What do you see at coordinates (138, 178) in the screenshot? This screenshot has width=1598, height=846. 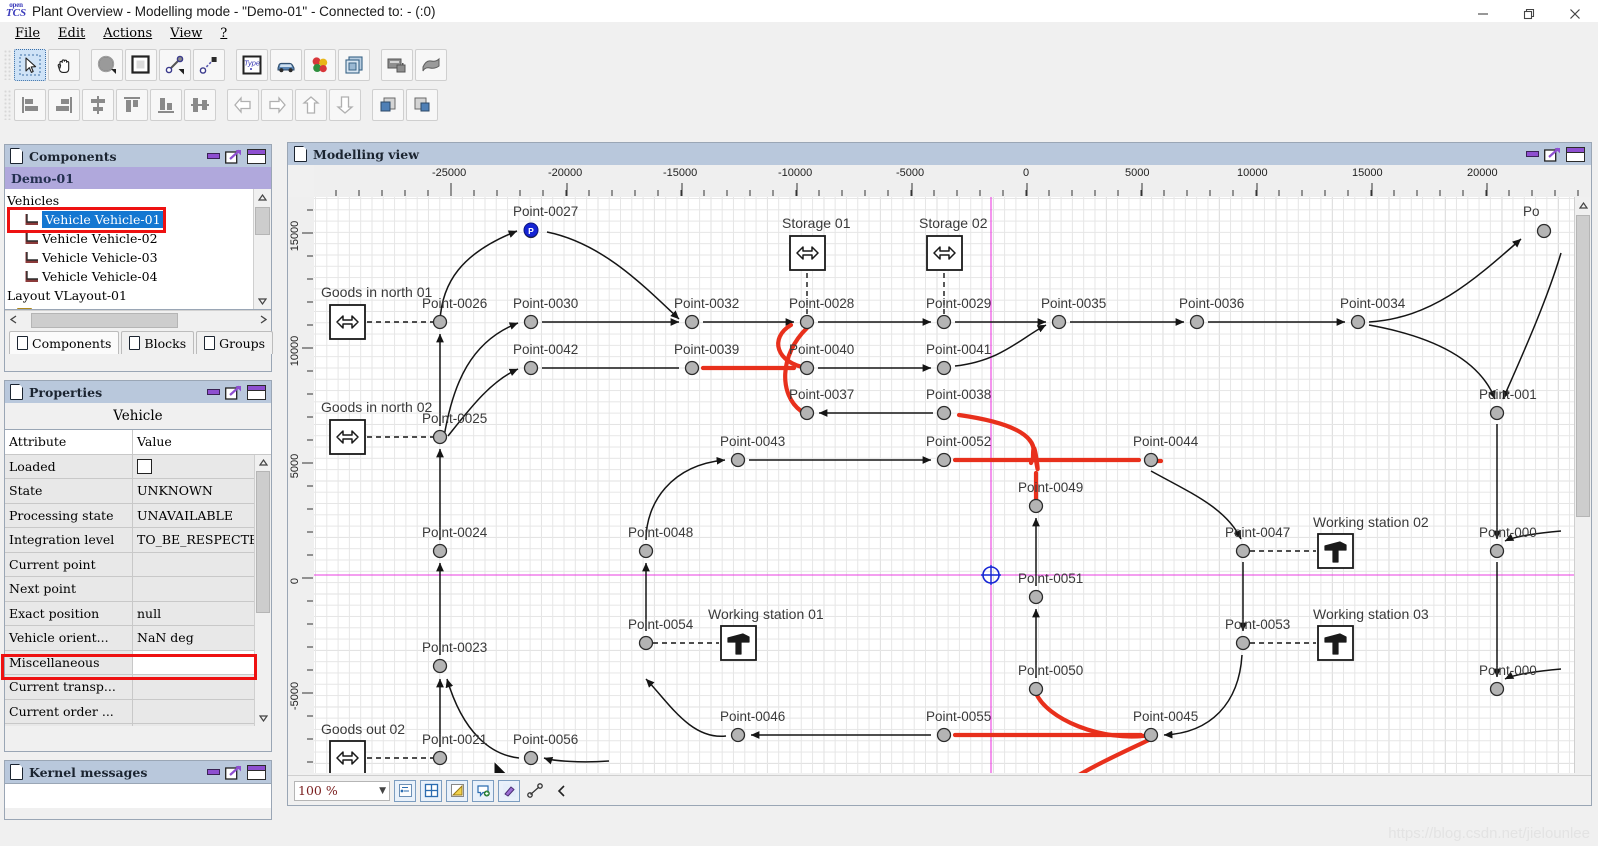 I see `tree-root-node: Demo-01` at bounding box center [138, 178].